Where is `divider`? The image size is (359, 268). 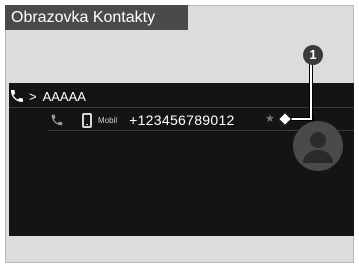
divider is located at coordinates (181, 107).